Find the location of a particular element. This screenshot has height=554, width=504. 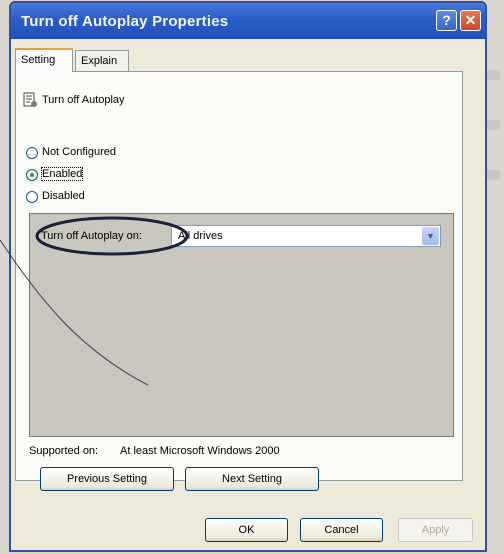

radio-label: Disabled is located at coordinates (63, 196).